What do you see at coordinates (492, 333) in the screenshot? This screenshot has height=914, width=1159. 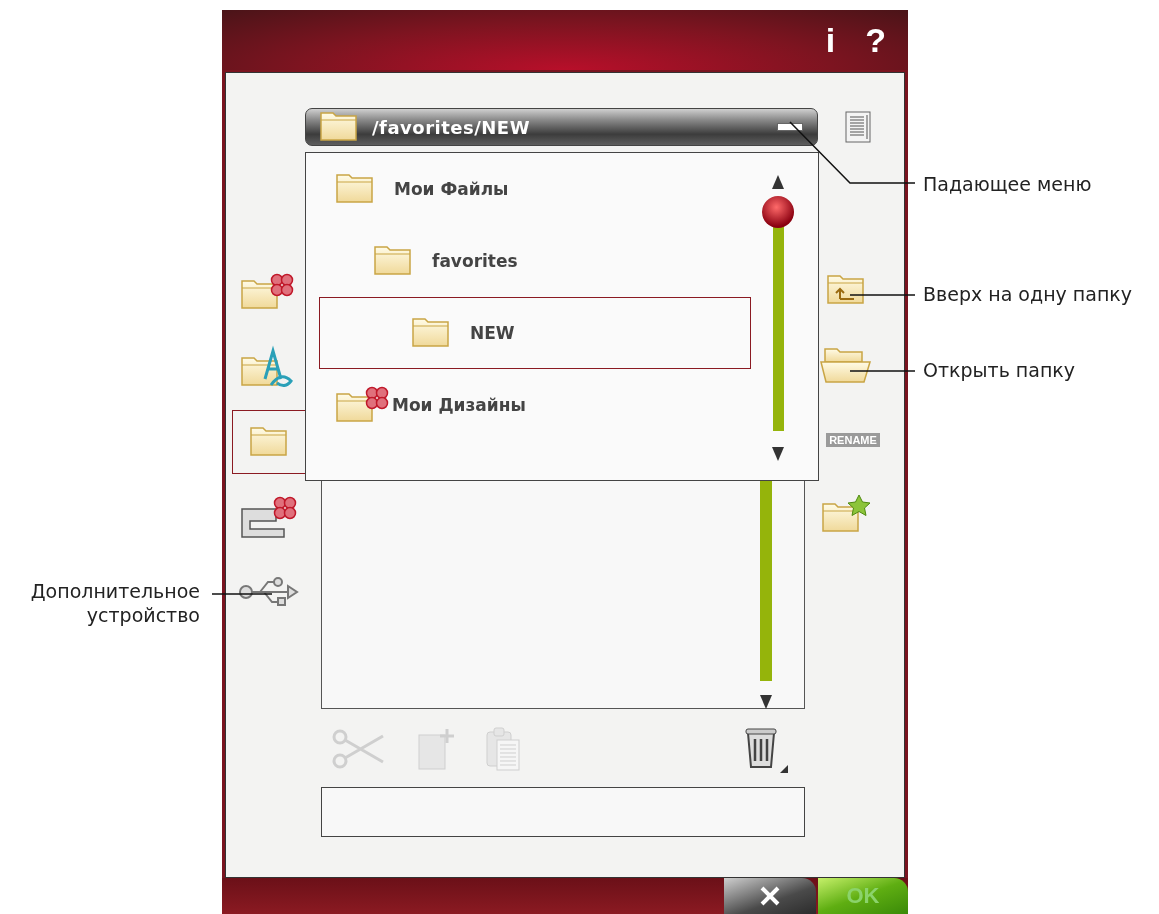 I see `folder-name: NEW` at bounding box center [492, 333].